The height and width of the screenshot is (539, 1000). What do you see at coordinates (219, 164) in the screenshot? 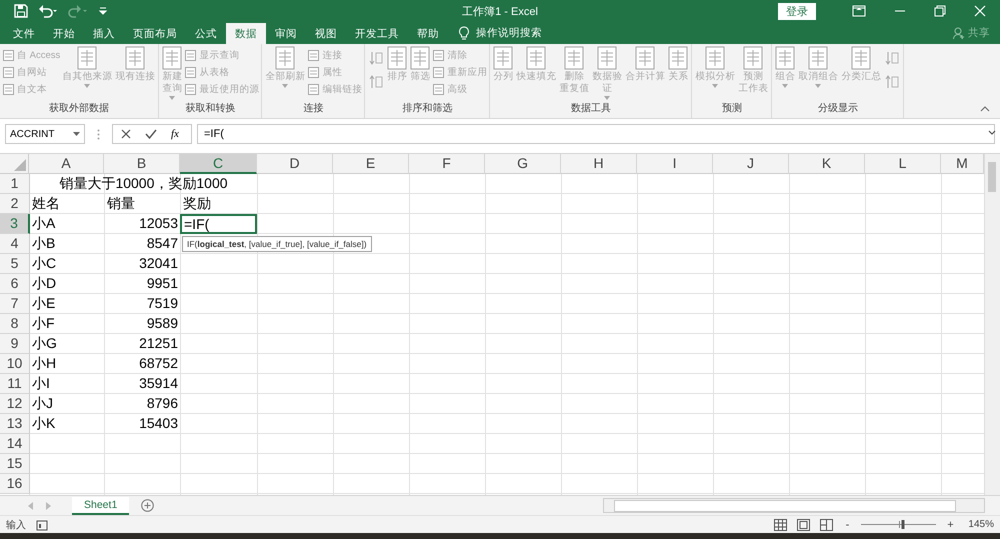
I see `column-header: C` at bounding box center [219, 164].